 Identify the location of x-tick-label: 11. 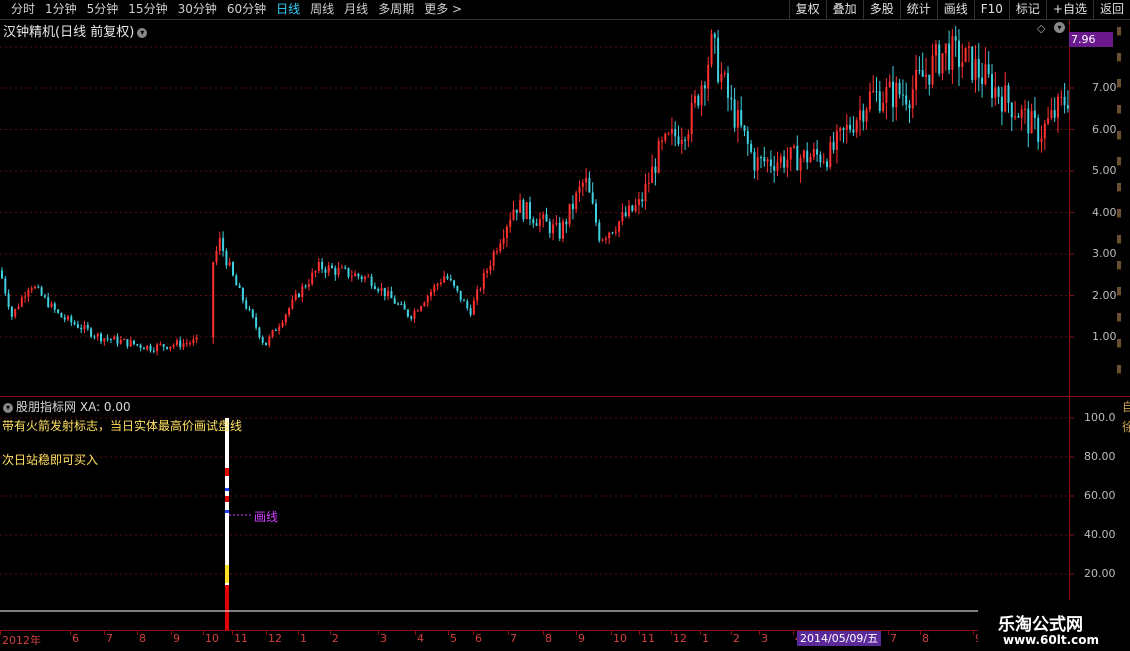
(241, 638).